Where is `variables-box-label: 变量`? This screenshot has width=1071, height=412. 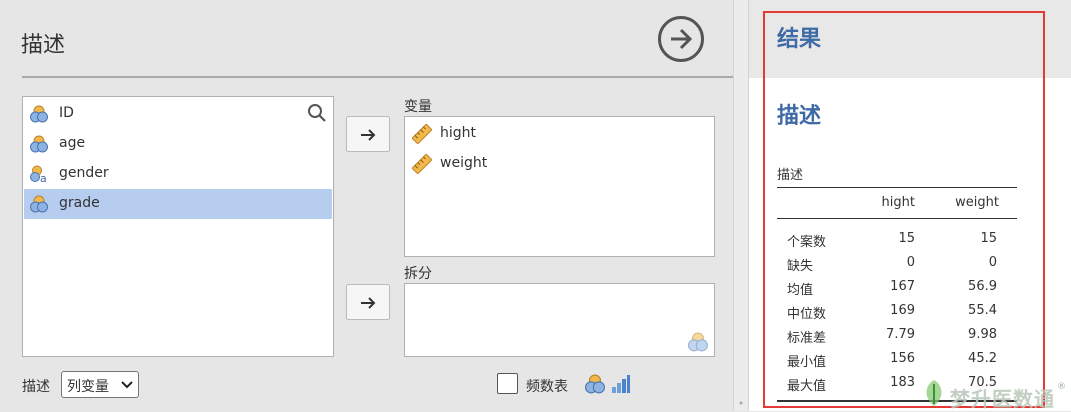
variables-box-label: 变量 is located at coordinates (418, 107).